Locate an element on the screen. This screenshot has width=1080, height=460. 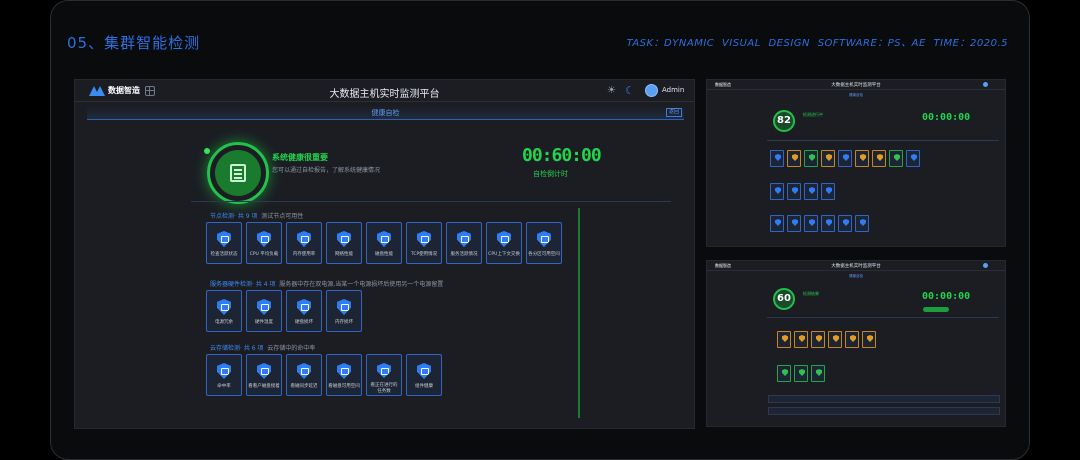
check-tile: 内存使用率 is located at coordinates (304, 243).